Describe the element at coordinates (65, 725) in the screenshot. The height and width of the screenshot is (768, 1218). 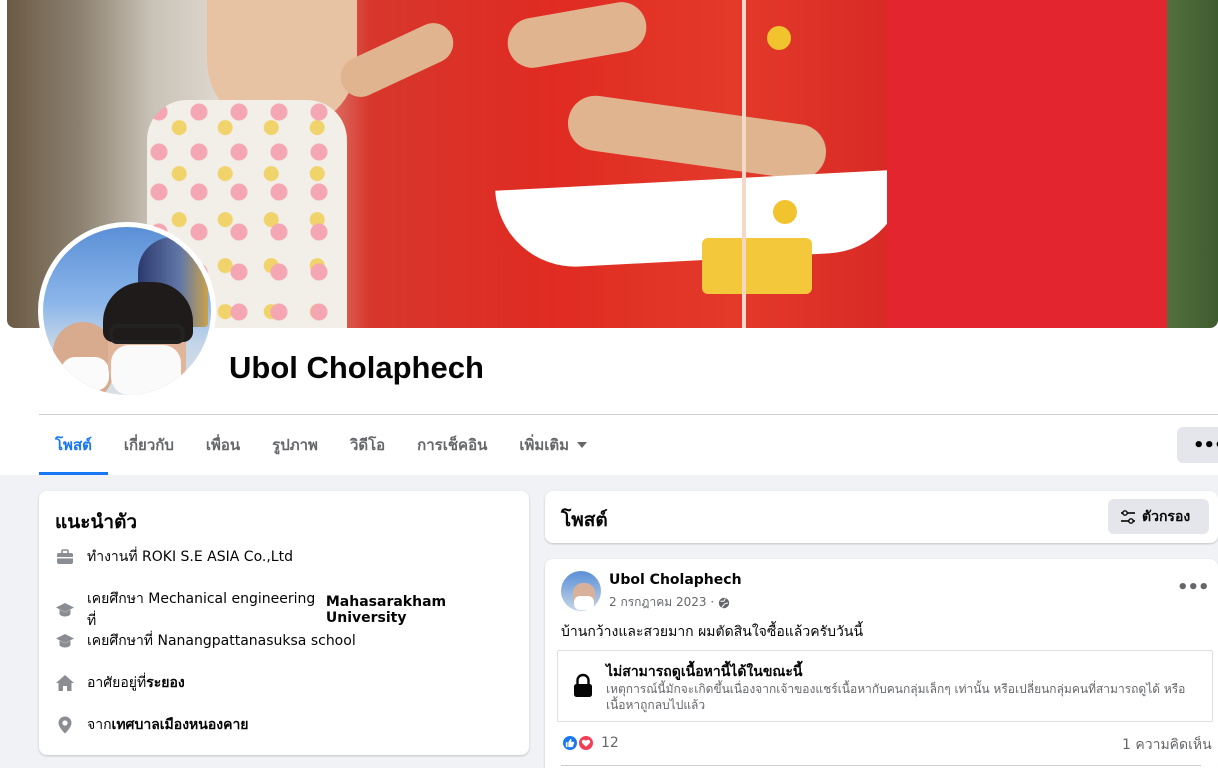
I see `location-pin-icon` at that location.